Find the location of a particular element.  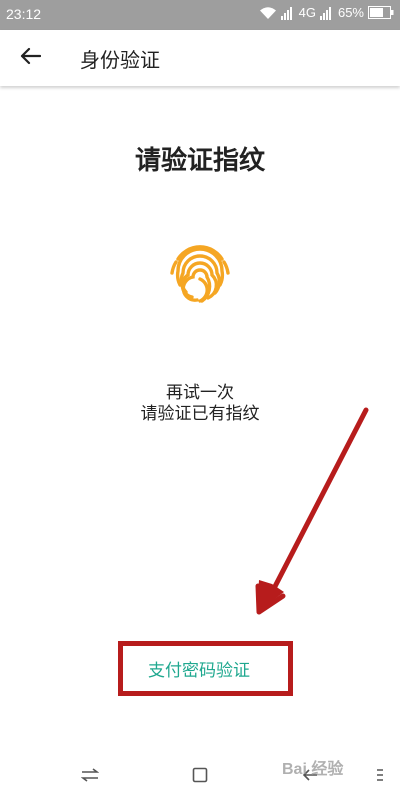

page-title: 身份验证 is located at coordinates (120, 60).